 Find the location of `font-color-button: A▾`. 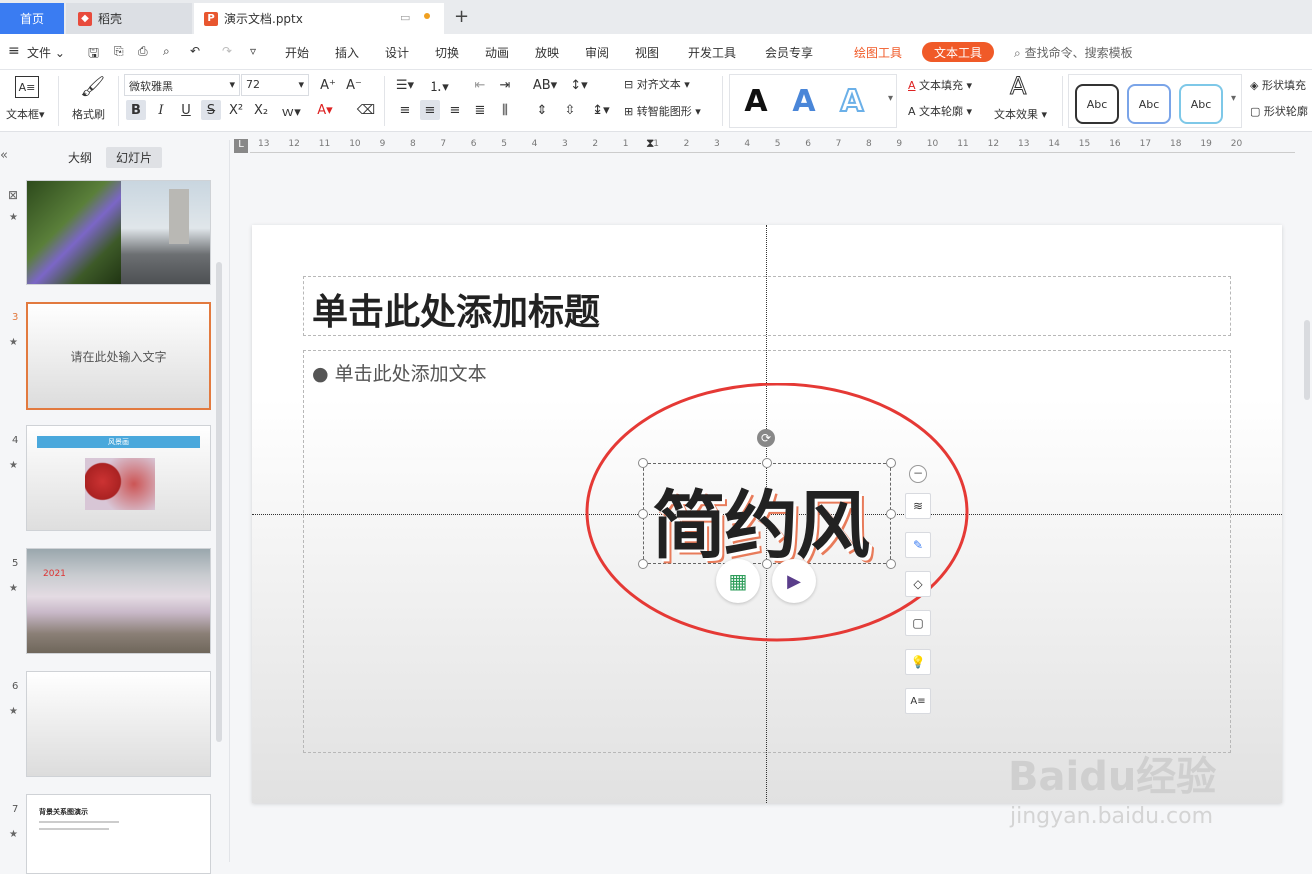

font-color-button: A▾ is located at coordinates (325, 110).